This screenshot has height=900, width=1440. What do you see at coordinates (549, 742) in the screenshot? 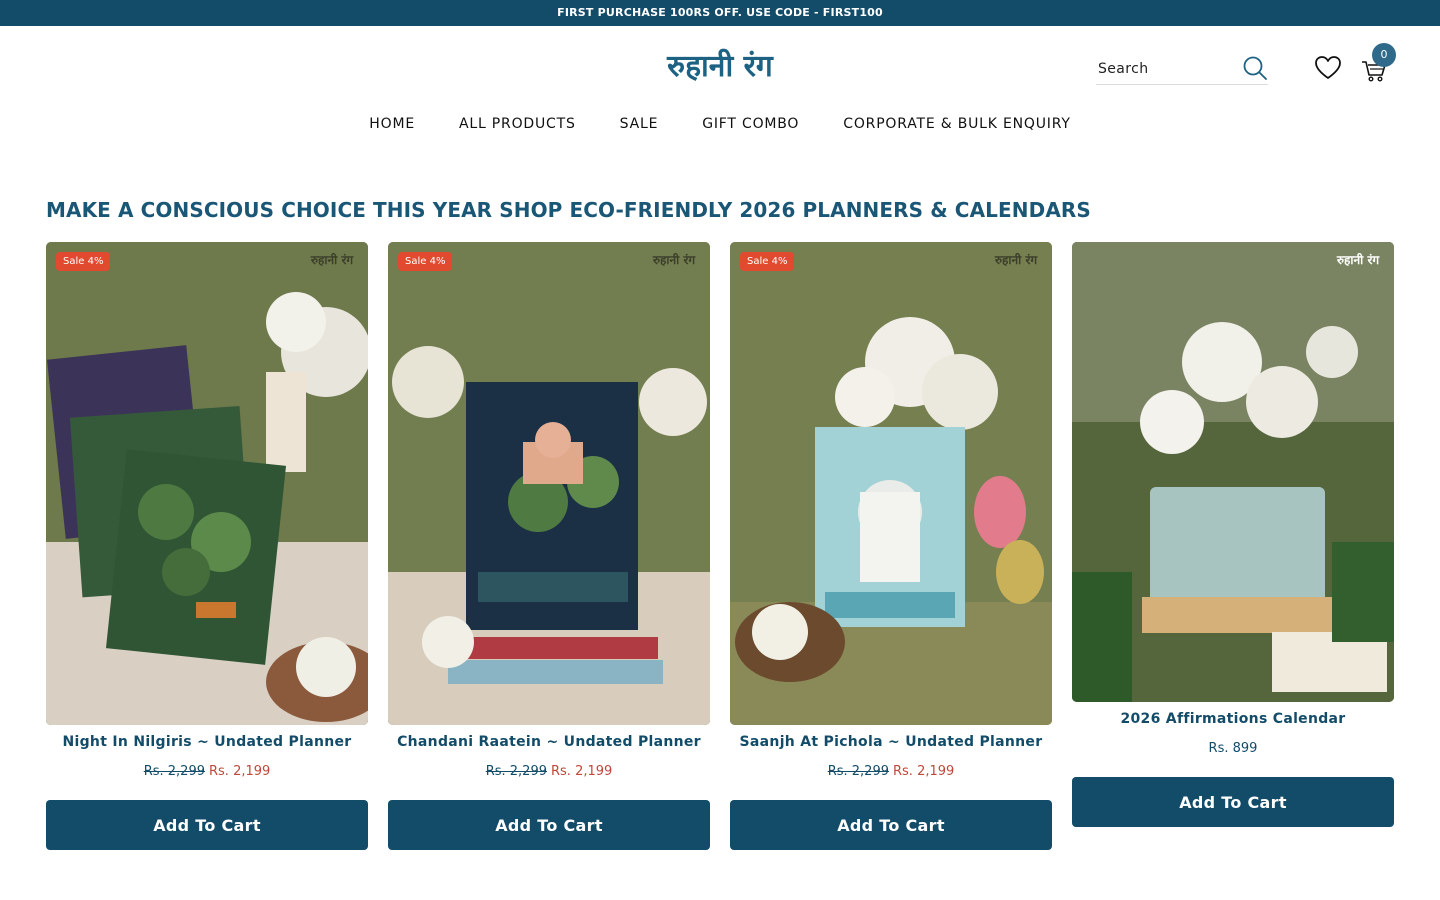
I see `product-title: Chandani Raatein ~ Undated Planner` at bounding box center [549, 742].